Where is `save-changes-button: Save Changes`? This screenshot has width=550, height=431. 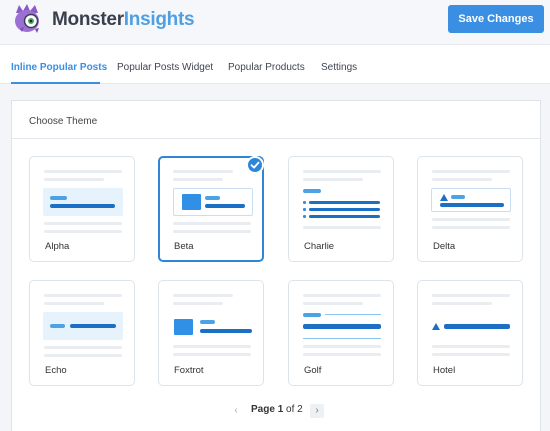
save-changes-button: Save Changes is located at coordinates (496, 19).